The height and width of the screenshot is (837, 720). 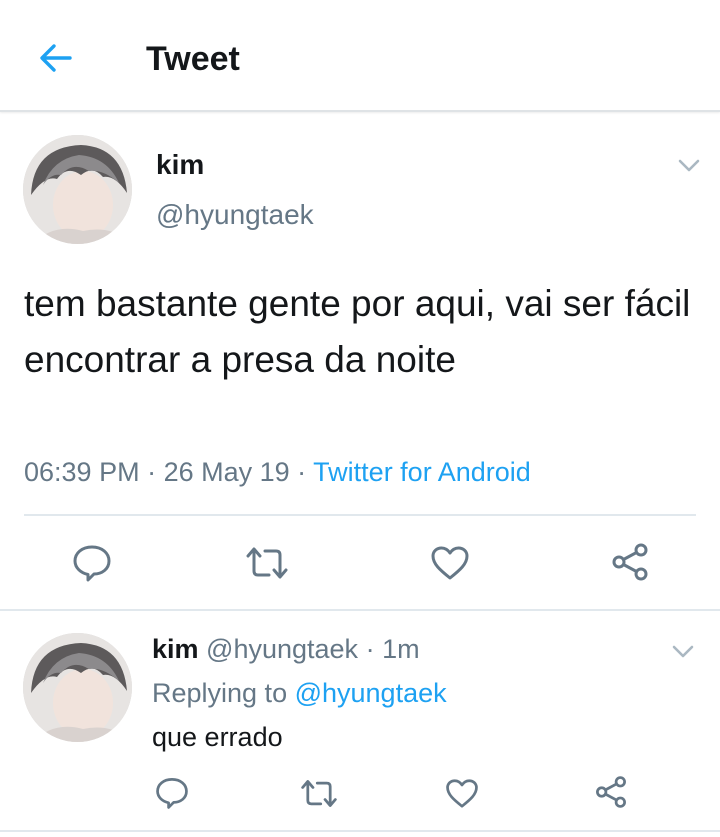 I want to click on page-title: Tweet, so click(x=193, y=59).